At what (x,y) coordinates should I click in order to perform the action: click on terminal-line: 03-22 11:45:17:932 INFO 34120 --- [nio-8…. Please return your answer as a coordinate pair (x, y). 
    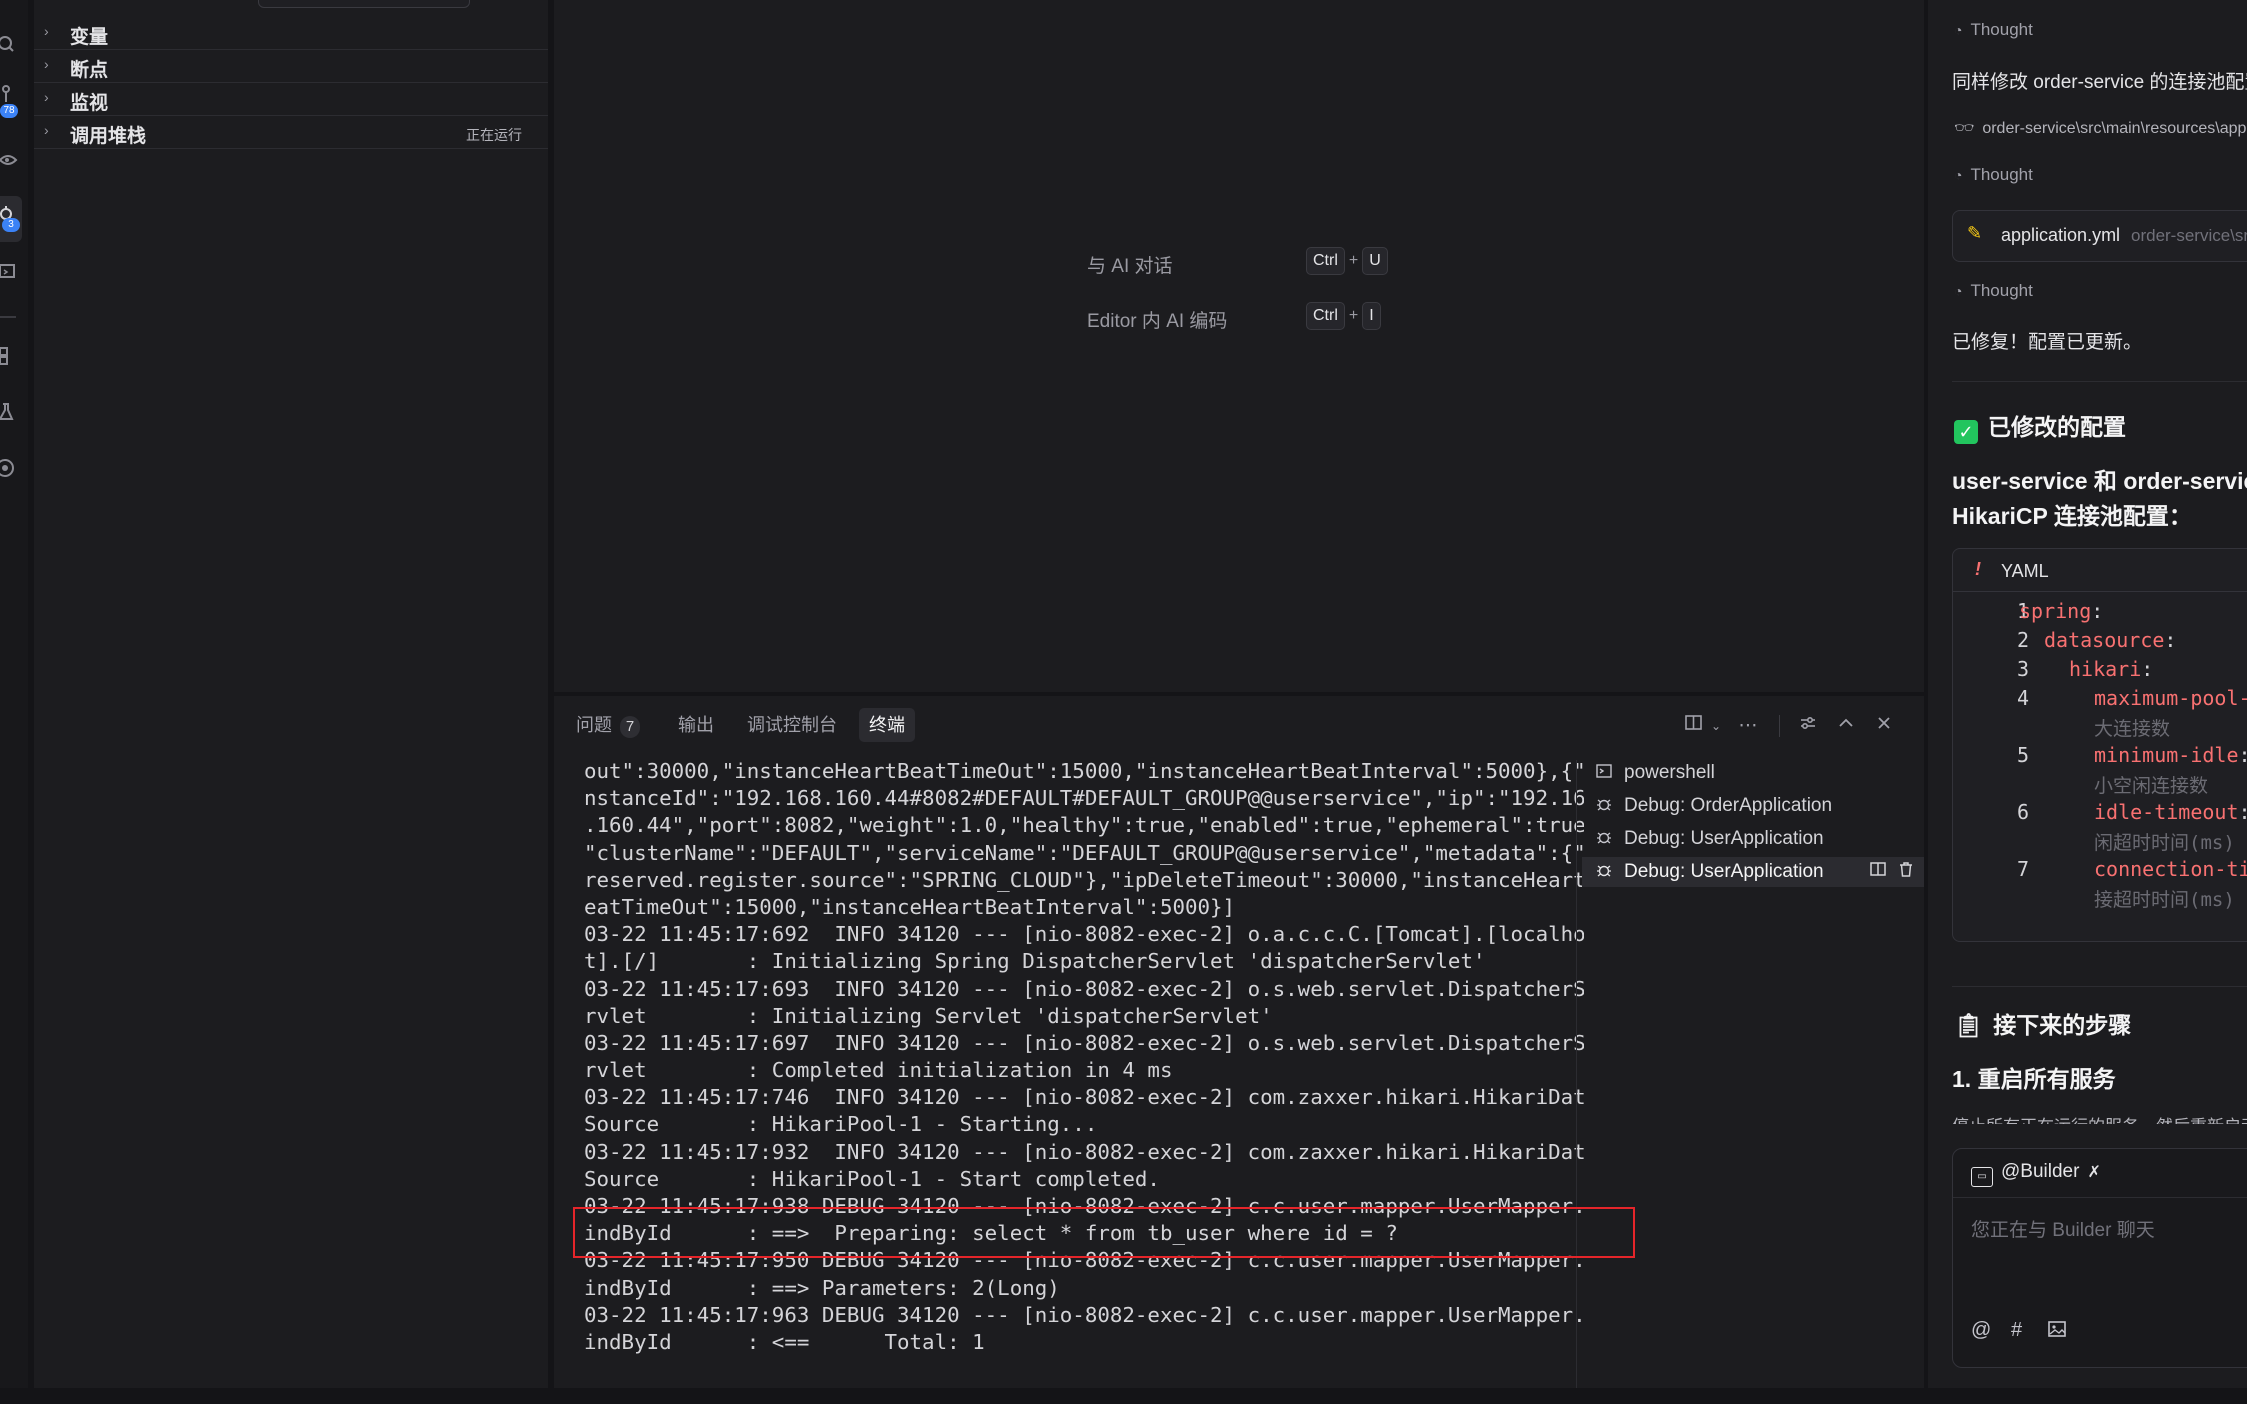
    Looking at the image, I should click on (1084, 1151).